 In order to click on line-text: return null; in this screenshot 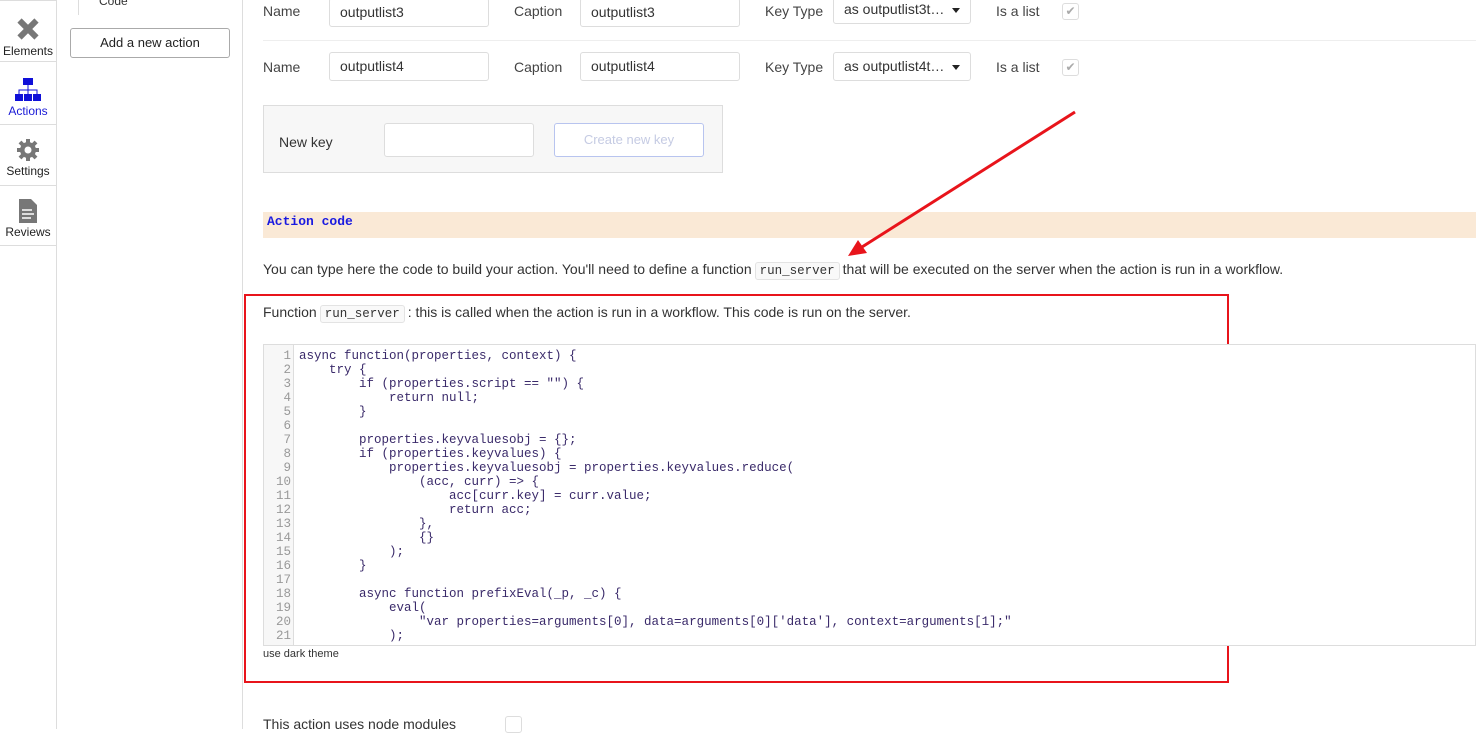, I will do `click(389, 398)`.